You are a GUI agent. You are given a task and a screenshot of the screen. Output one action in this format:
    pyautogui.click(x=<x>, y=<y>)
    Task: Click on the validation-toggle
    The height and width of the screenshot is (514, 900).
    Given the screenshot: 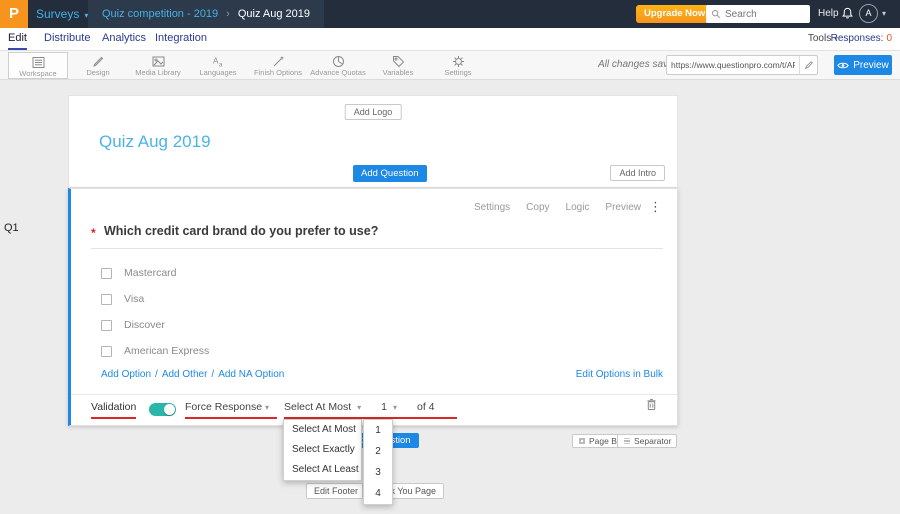 What is the action you would take?
    pyautogui.click(x=162, y=409)
    